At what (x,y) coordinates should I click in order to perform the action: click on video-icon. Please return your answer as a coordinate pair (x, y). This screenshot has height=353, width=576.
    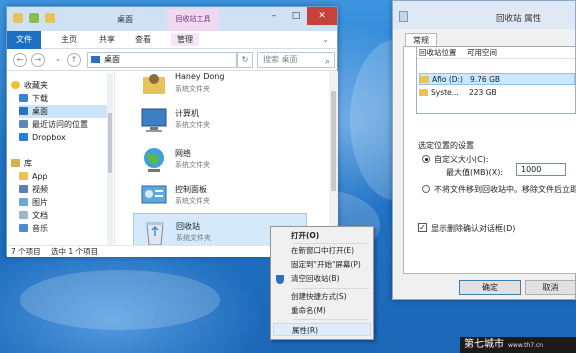
    Looking at the image, I should click on (23, 189).